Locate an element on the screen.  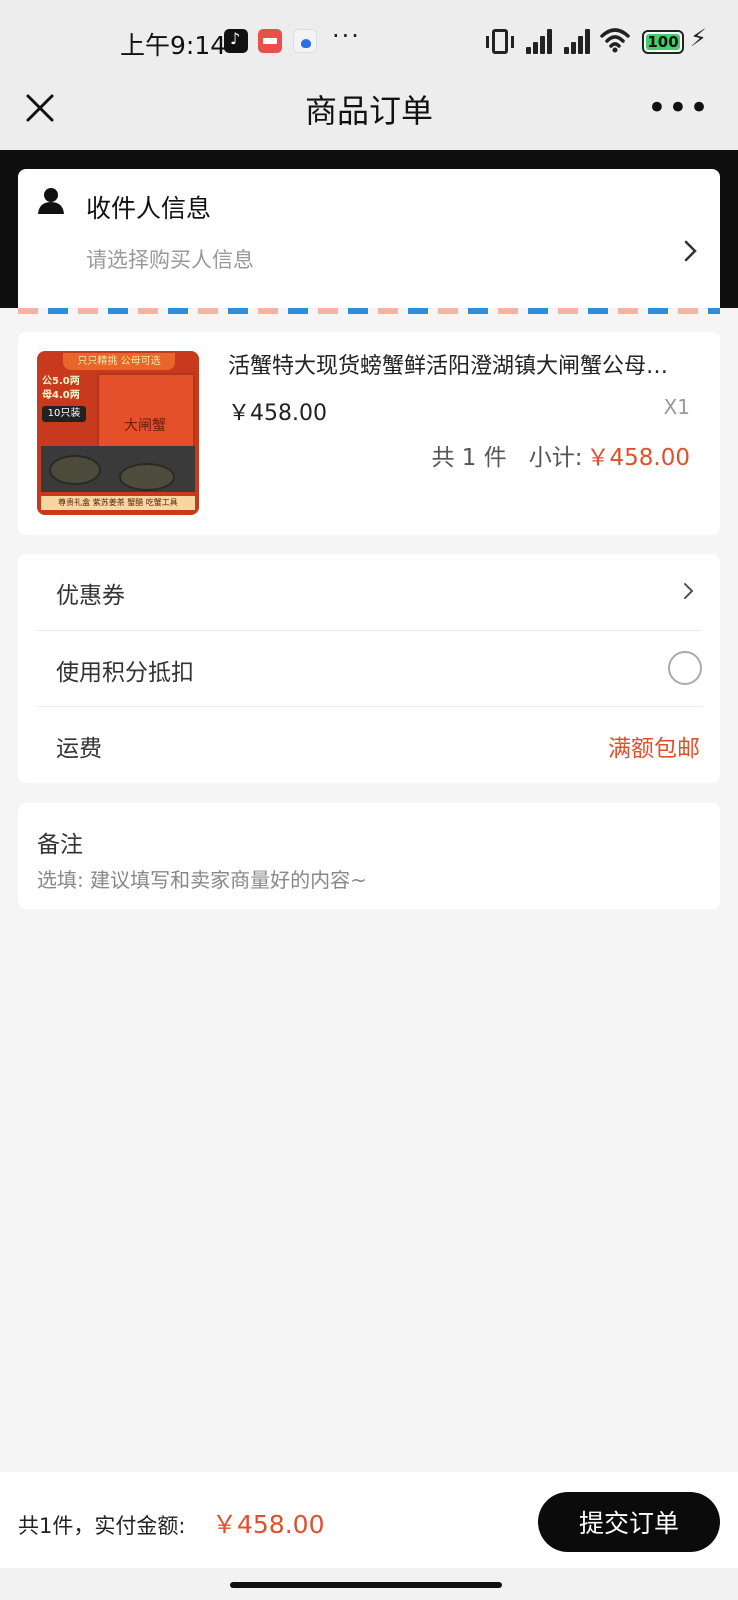
points-toggle is located at coordinates (685, 668).